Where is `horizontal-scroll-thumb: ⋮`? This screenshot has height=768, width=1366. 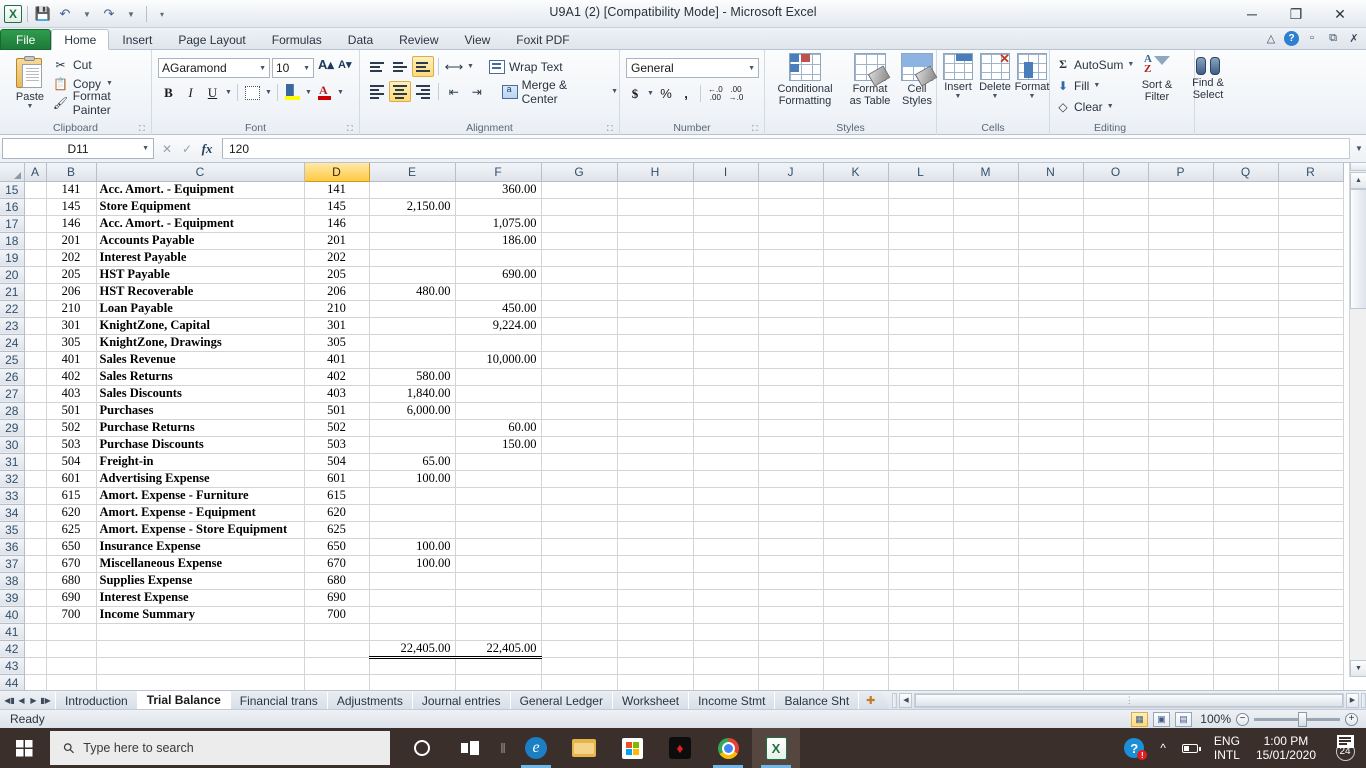
horizontal-scroll-thumb: ⋮ is located at coordinates (1129, 700).